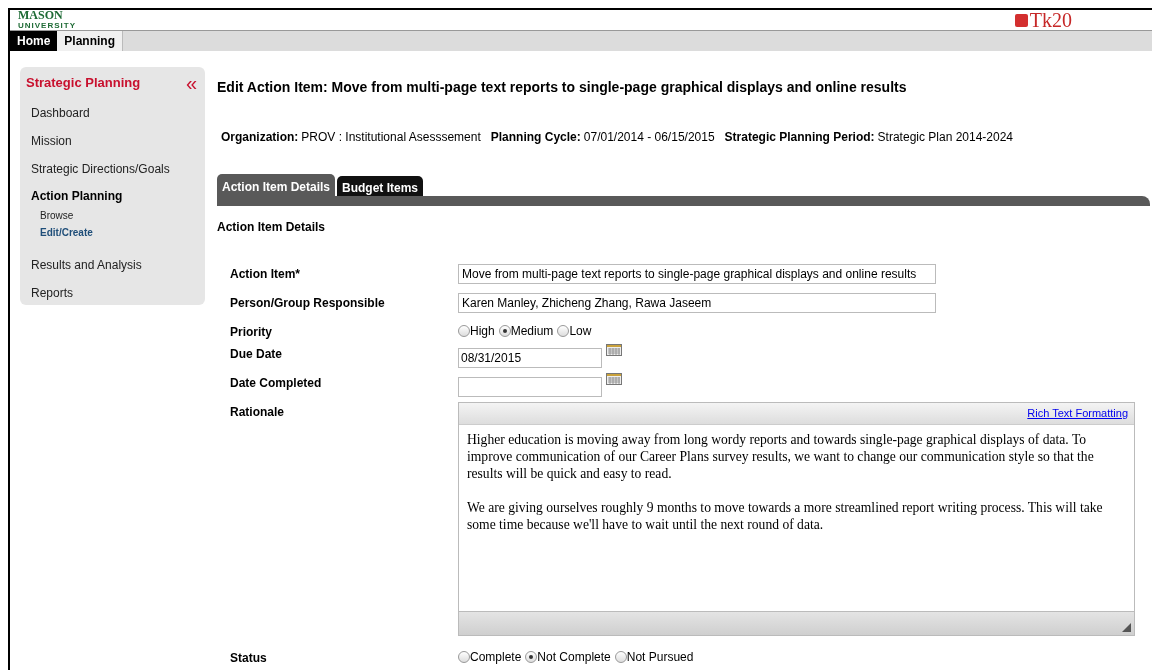 This screenshot has height=670, width=1152. What do you see at coordinates (697, 303) in the screenshot?
I see `text-field: Karen Manley, Zhicheng Zhang, Rawa Jaseem` at bounding box center [697, 303].